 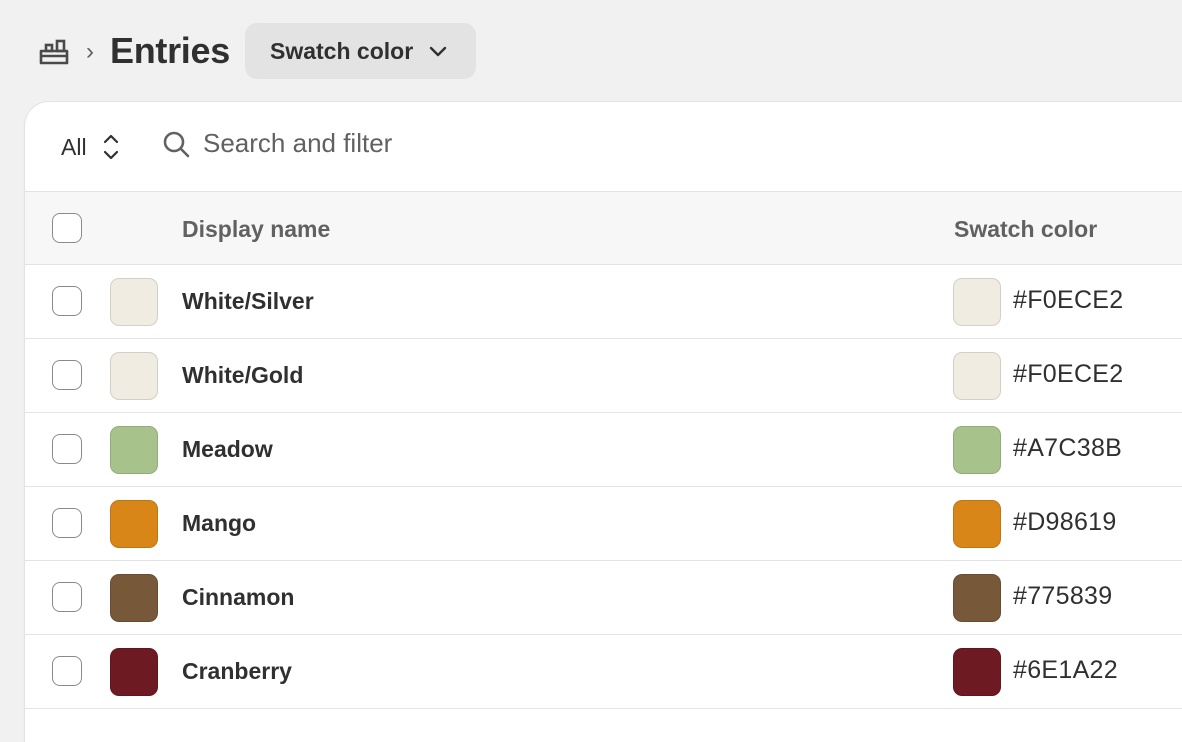 What do you see at coordinates (603, 376) in the screenshot?
I see `table-row: White/Gold #F0ECE2` at bounding box center [603, 376].